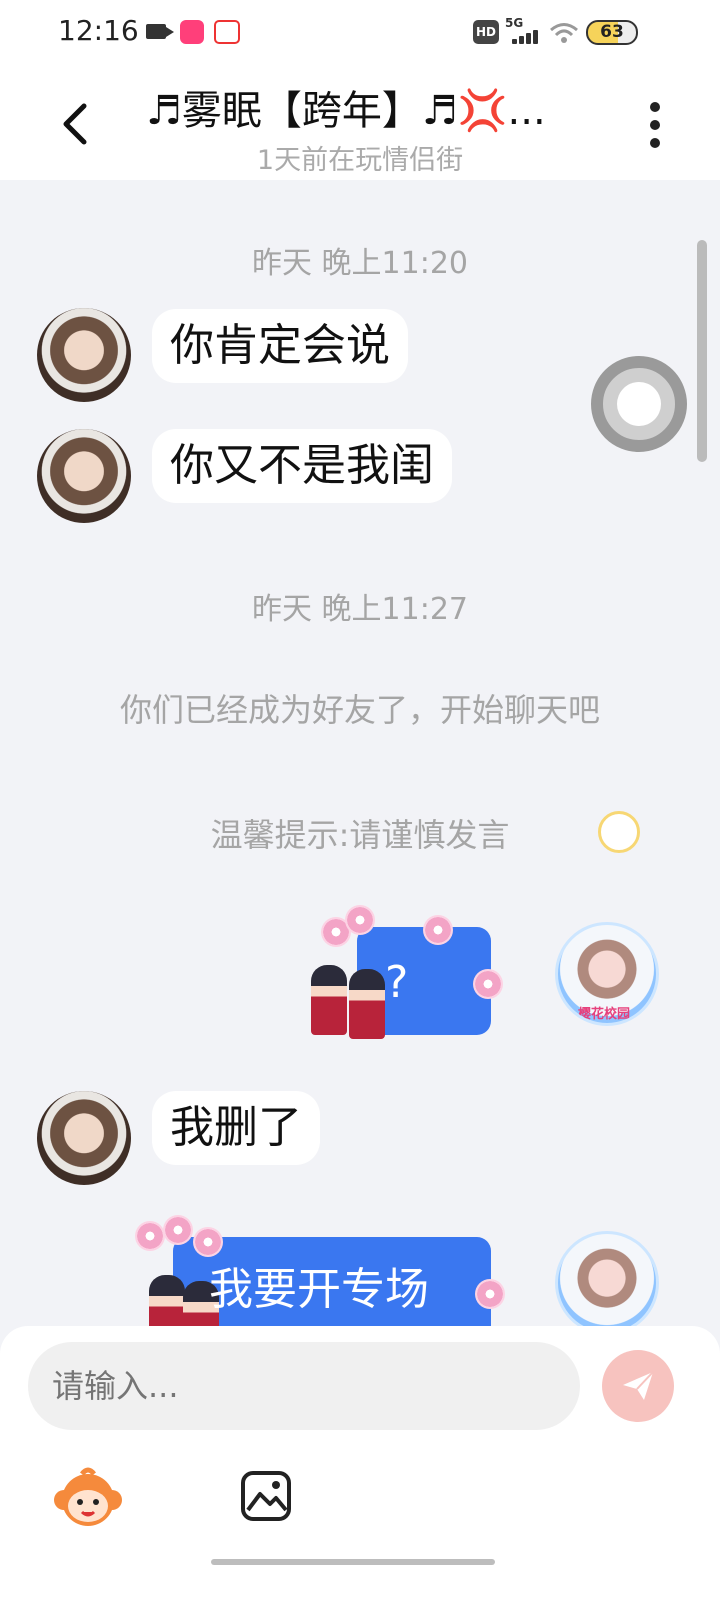 The width and height of the screenshot is (720, 1600). I want to click on my-avatar, so click(607, 1280).